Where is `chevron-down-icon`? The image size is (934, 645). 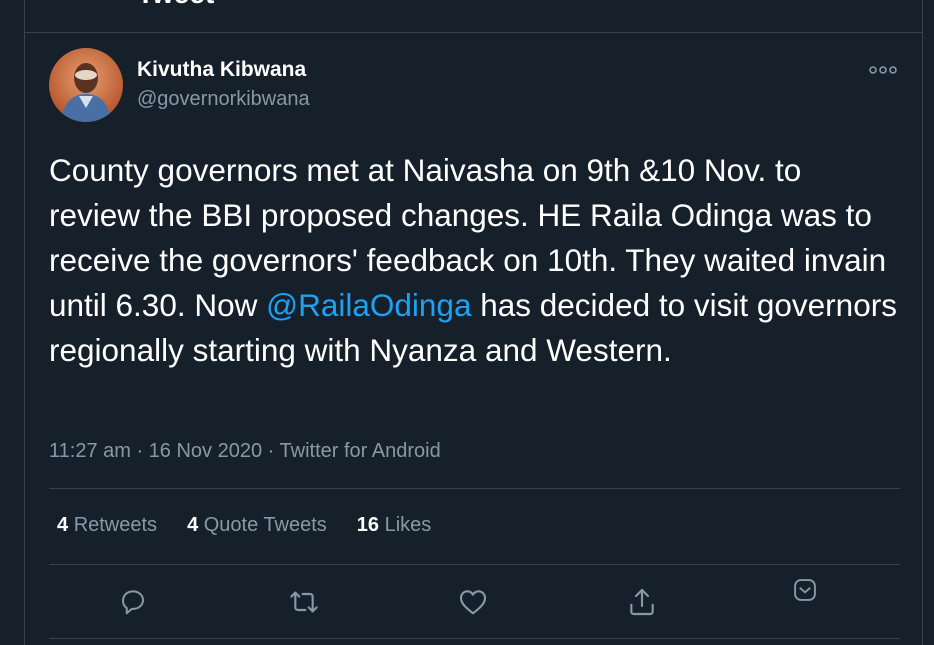
chevron-down-icon is located at coordinates (805, 590).